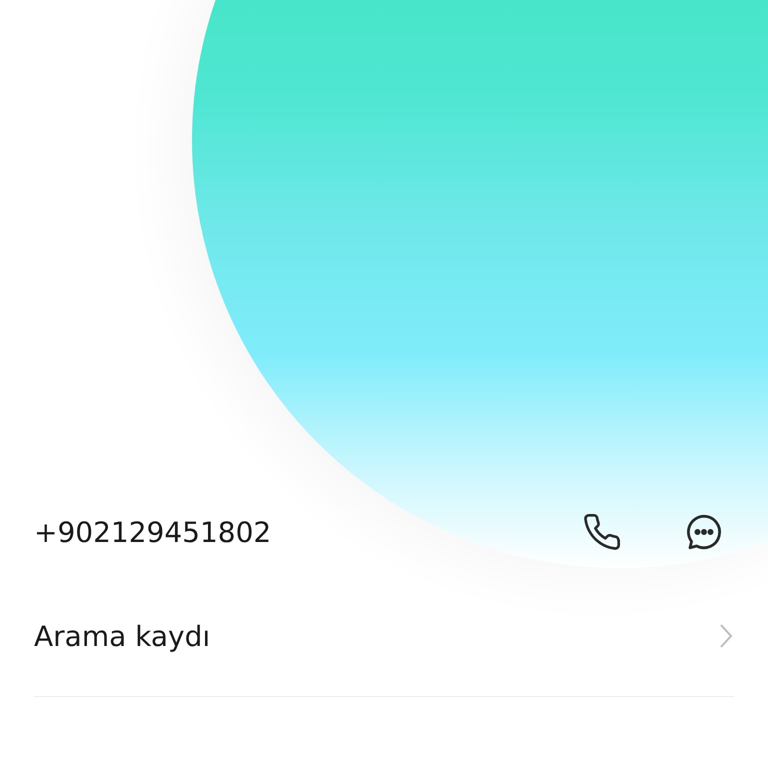  I want to click on phone-icon, so click(602, 532).